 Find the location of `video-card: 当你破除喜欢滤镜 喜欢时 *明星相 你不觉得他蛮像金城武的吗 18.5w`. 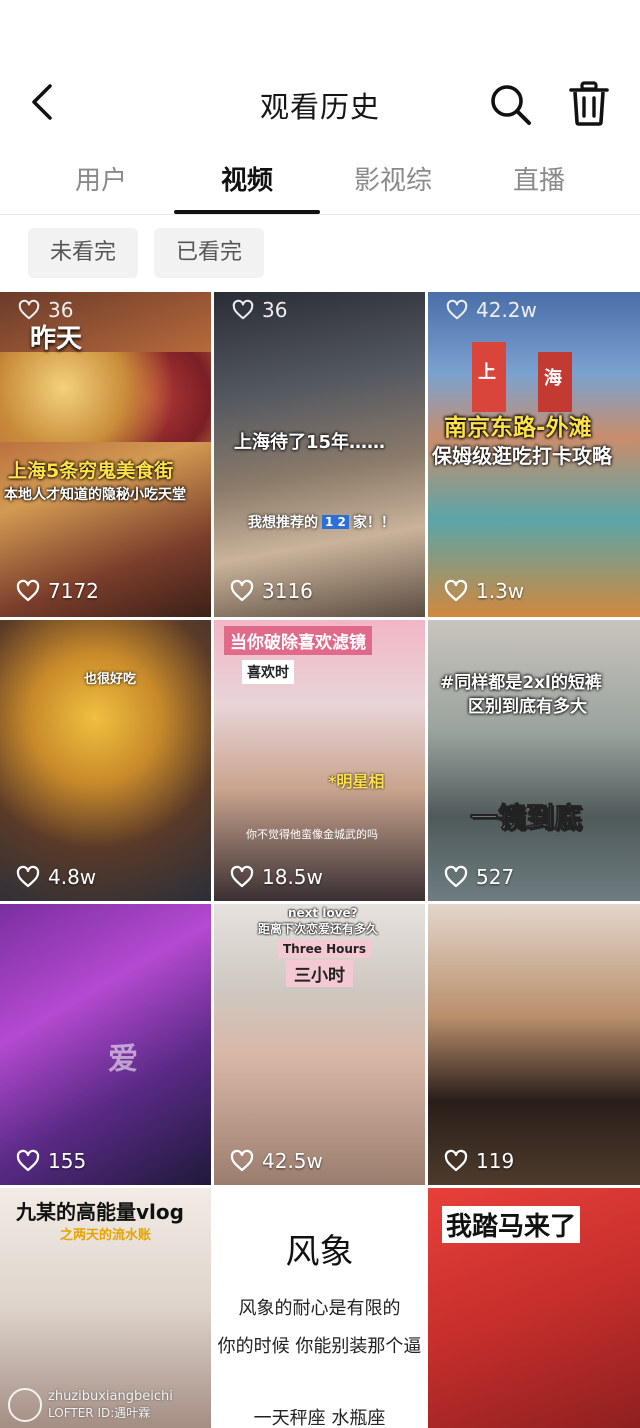

video-card: 当你破除喜欢滤镜 喜欢时 *明星相 你不觉得他蛮像金城武的吗 18.5w is located at coordinates (319, 760).